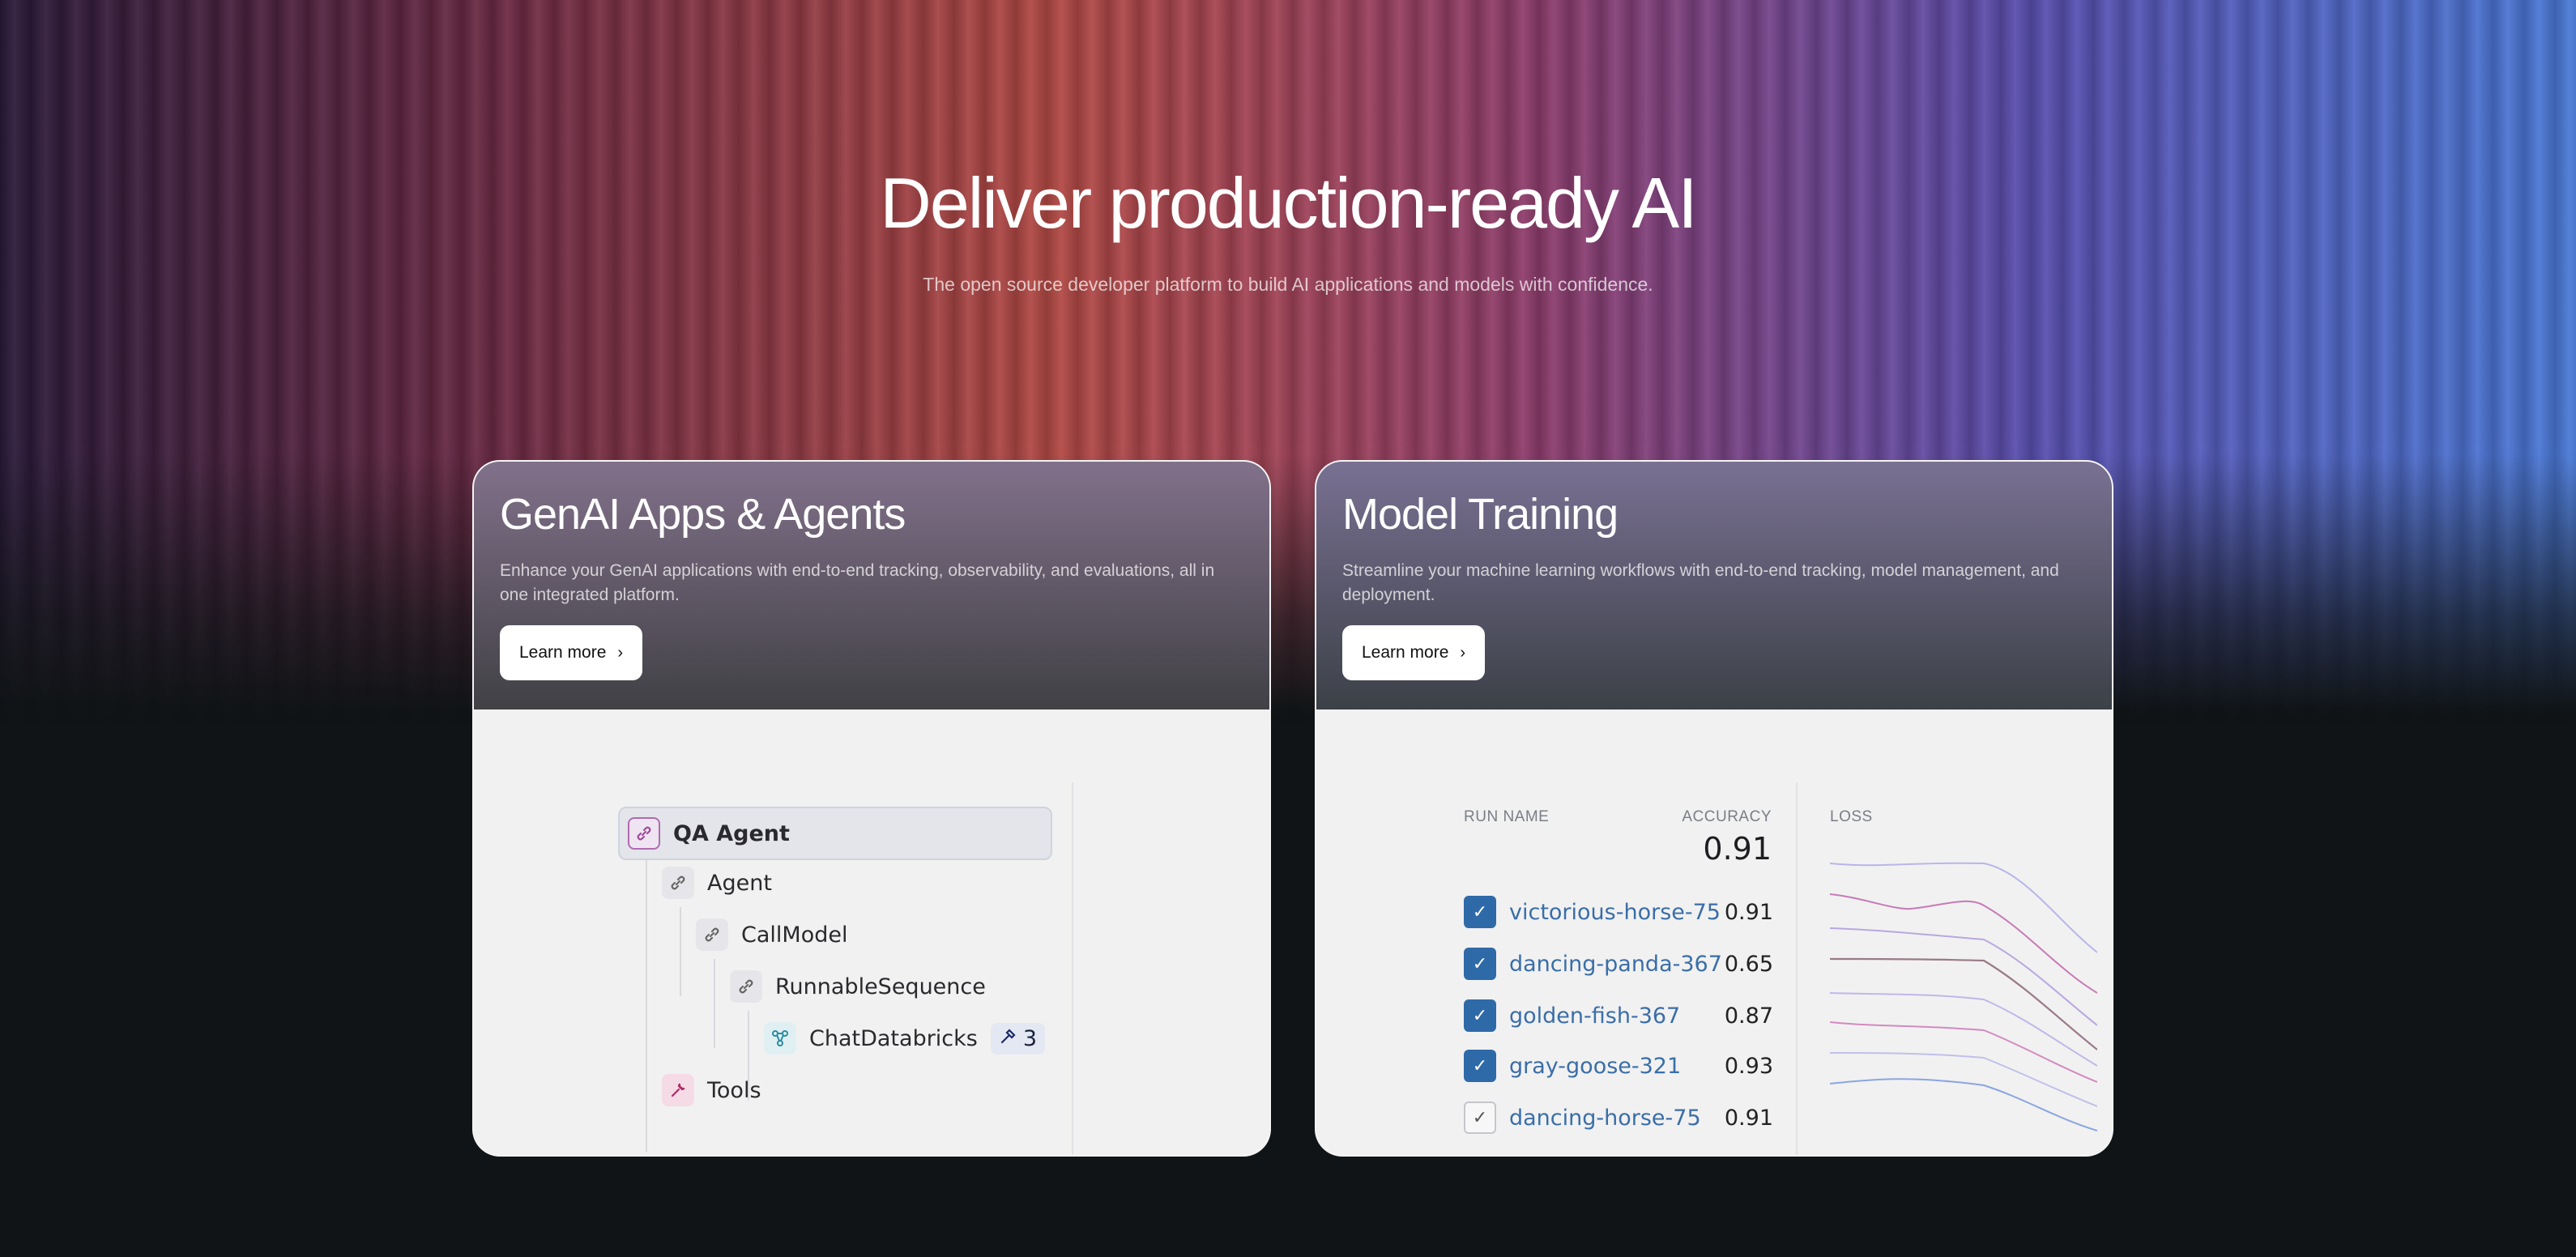 The image size is (2576, 1257). I want to click on hammer-icon, so click(1008, 1038).